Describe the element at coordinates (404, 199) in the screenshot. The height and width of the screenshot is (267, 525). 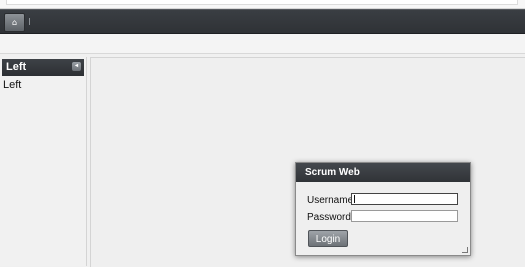
I see `username-input` at that location.